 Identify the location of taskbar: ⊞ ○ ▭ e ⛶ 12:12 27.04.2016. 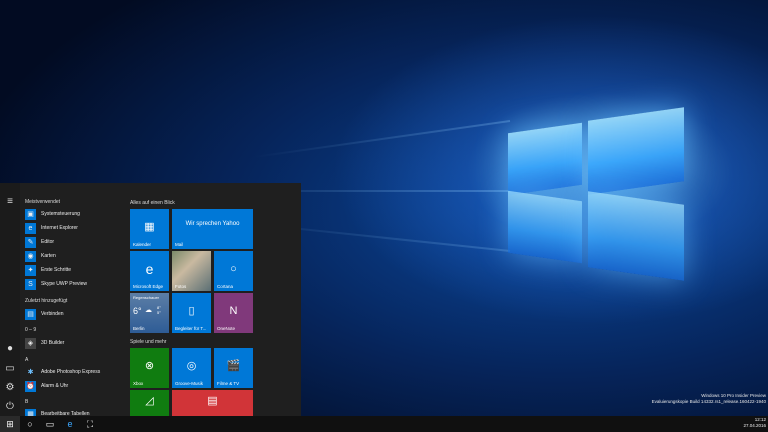
(384, 424).